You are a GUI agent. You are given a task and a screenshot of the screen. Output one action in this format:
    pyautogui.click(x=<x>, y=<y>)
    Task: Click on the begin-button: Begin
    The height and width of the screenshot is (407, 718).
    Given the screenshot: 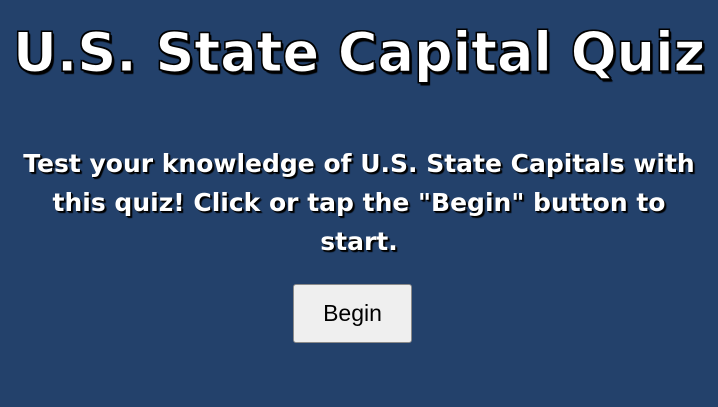 What is the action you would take?
    pyautogui.click(x=352, y=313)
    